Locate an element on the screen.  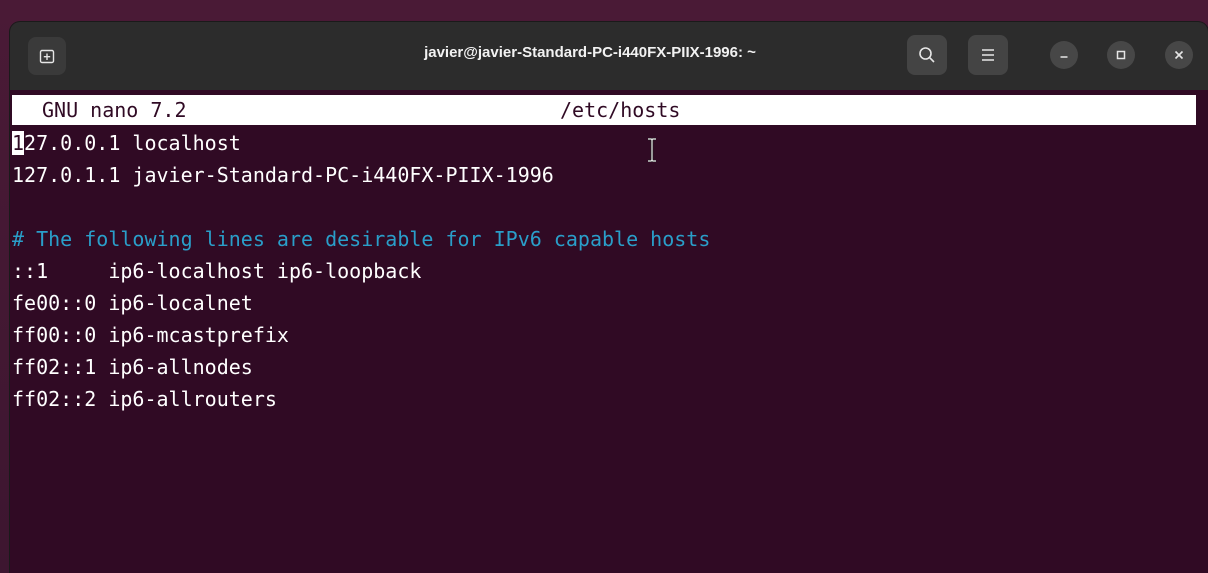
nano-title-bar: GNU nano 7.2 /etc/hosts is located at coordinates (604, 110).